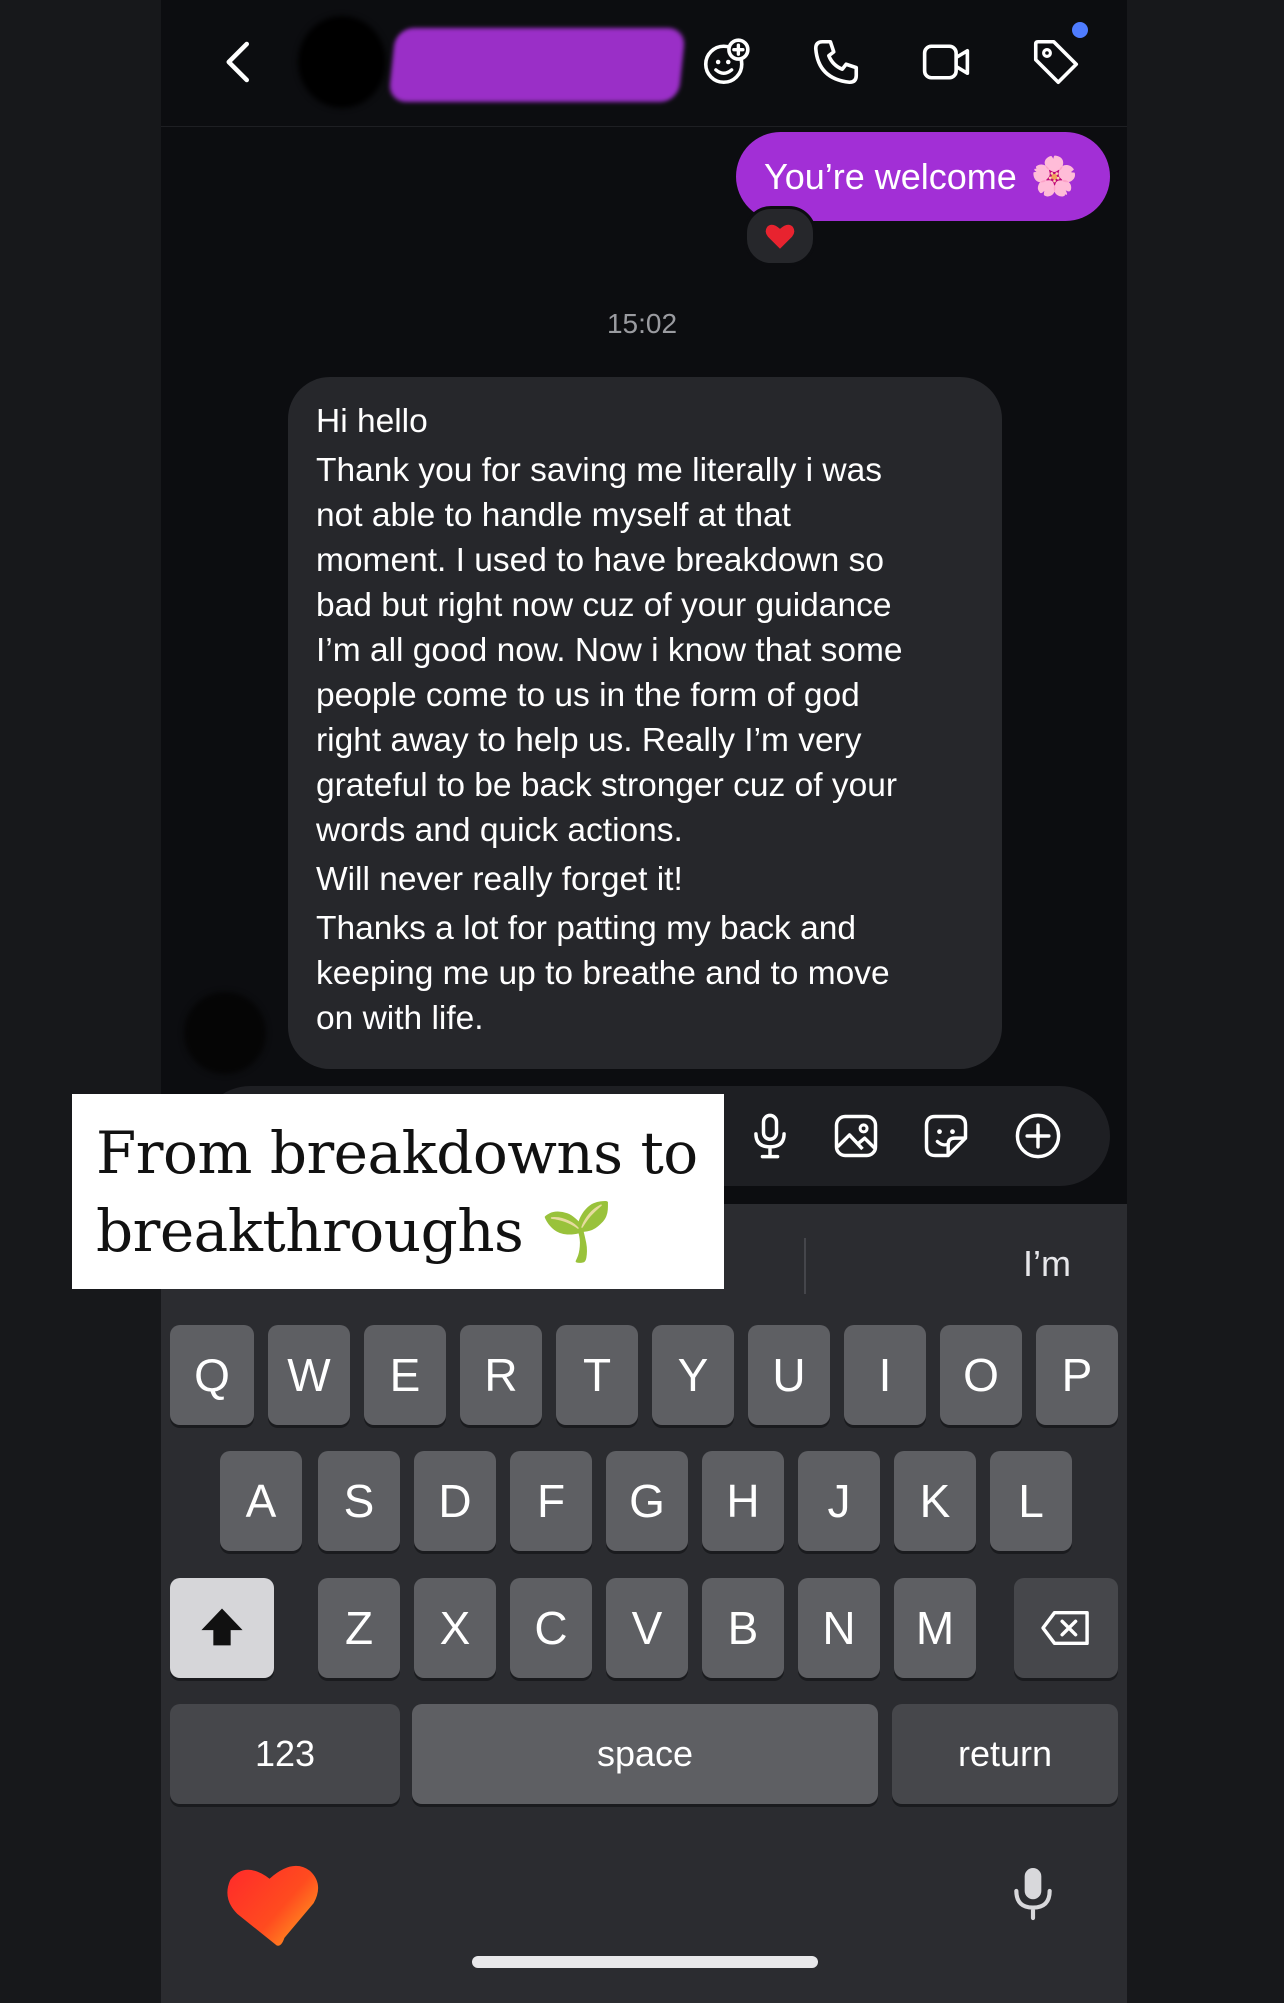 This screenshot has width=1284, height=2003. I want to click on key-q: Q, so click(212, 1375).